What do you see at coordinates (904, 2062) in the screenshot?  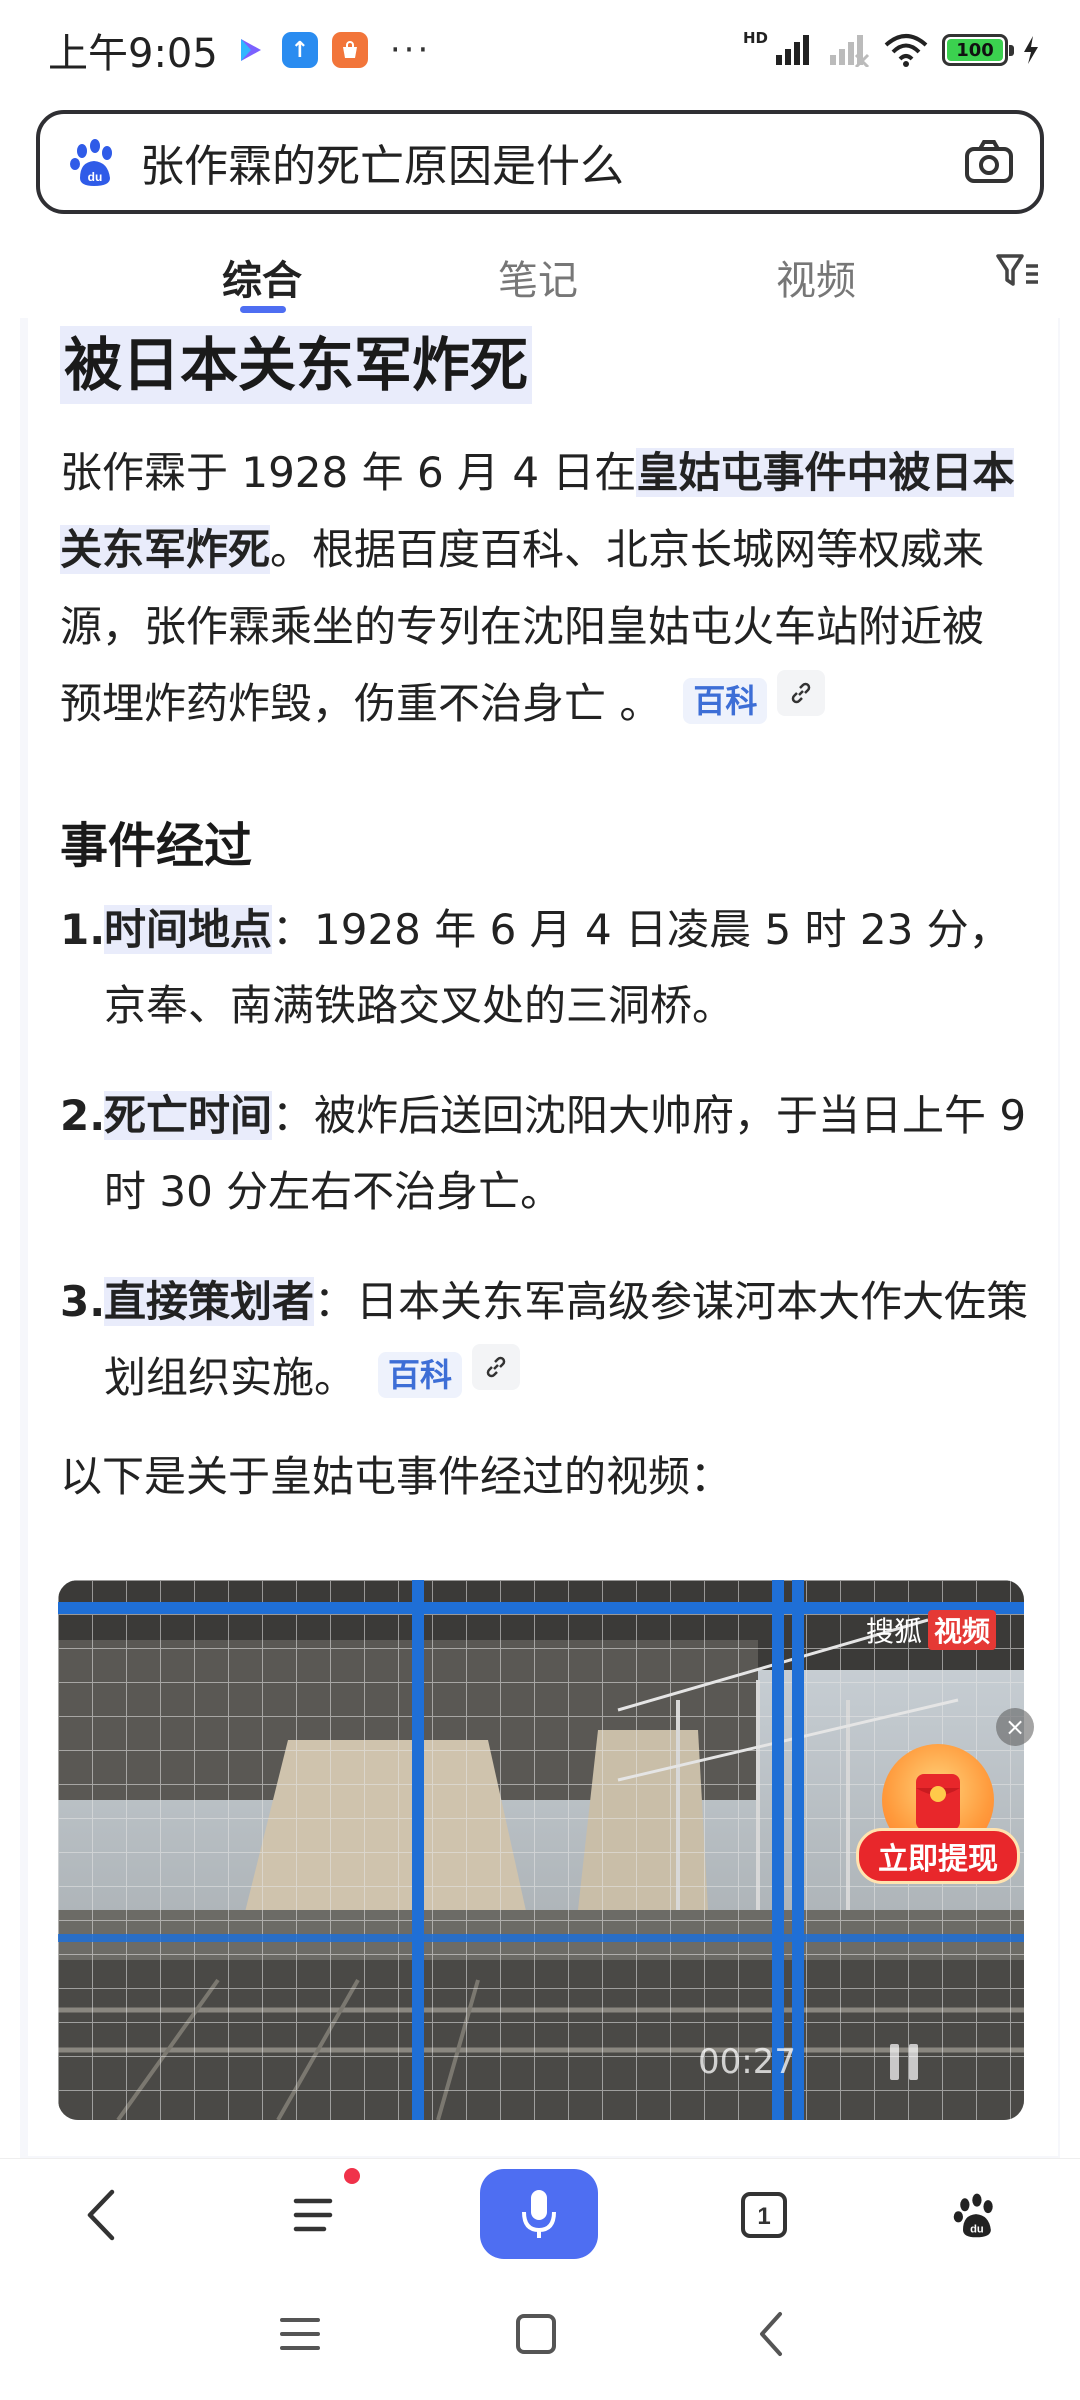 I see `pause-icon` at bounding box center [904, 2062].